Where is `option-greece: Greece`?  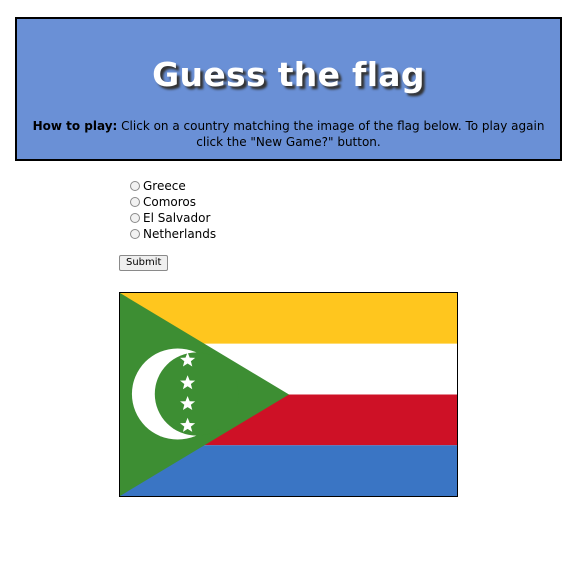 option-greece: Greece is located at coordinates (173, 186).